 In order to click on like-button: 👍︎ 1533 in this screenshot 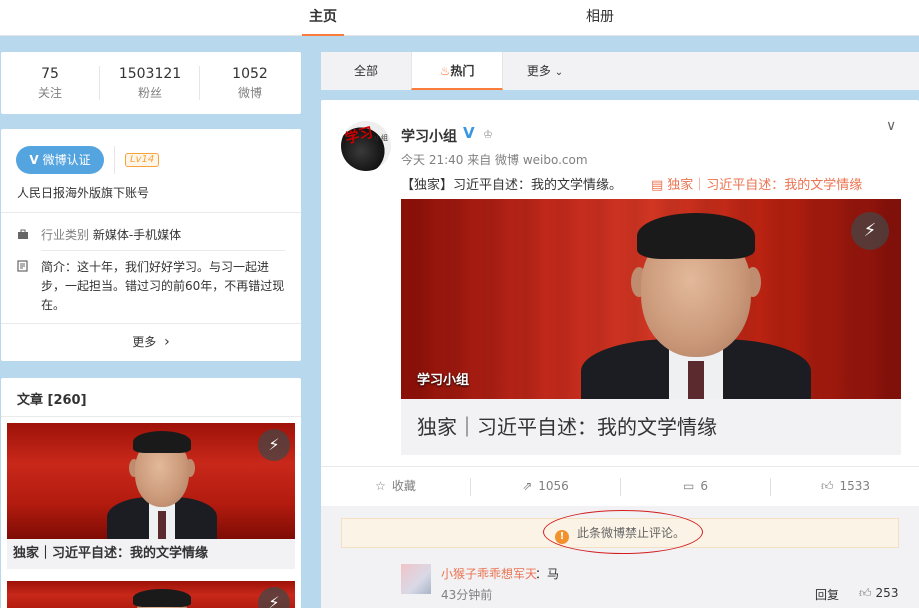, I will do `click(845, 486)`.